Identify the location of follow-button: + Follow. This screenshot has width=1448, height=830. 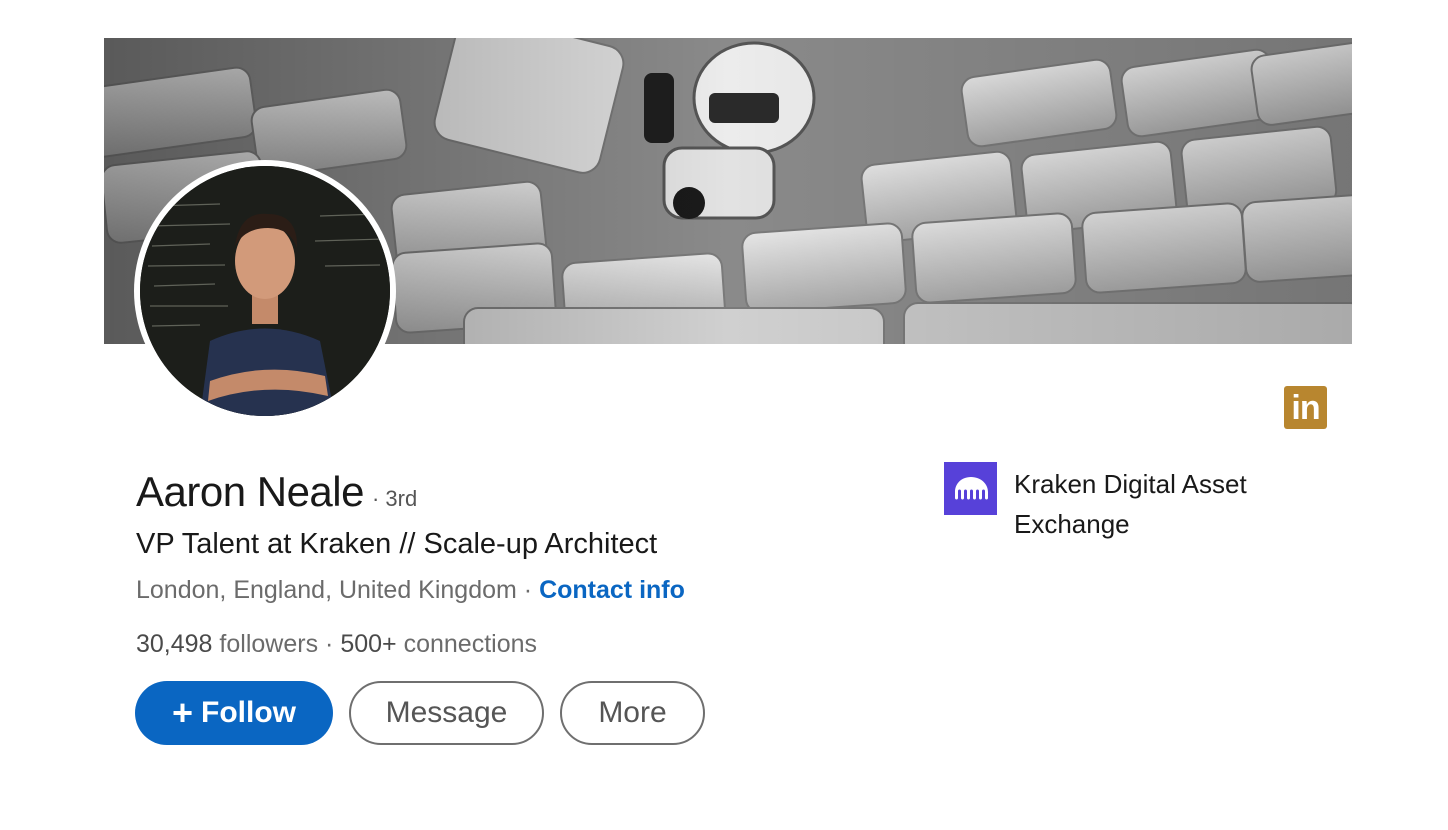
(234, 713).